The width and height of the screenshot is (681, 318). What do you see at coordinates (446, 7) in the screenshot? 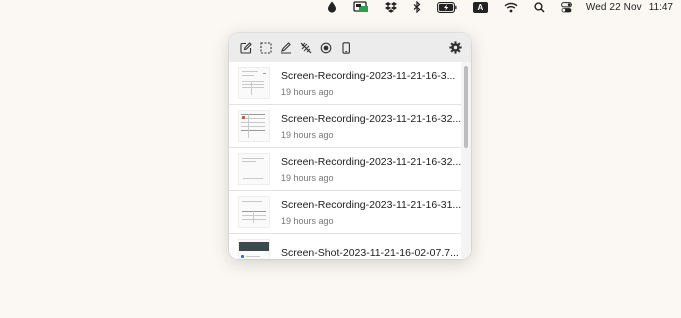
I see `battery-icon` at bounding box center [446, 7].